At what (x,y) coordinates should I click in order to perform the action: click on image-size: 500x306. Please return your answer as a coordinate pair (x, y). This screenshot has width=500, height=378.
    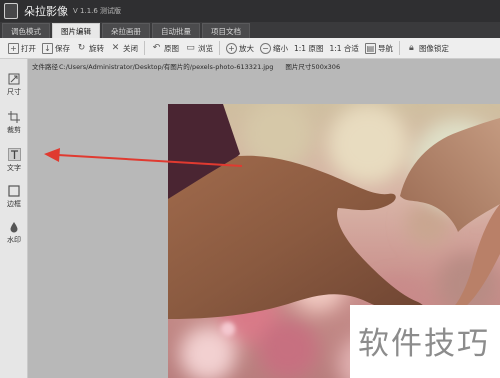
    Looking at the image, I should click on (326, 67).